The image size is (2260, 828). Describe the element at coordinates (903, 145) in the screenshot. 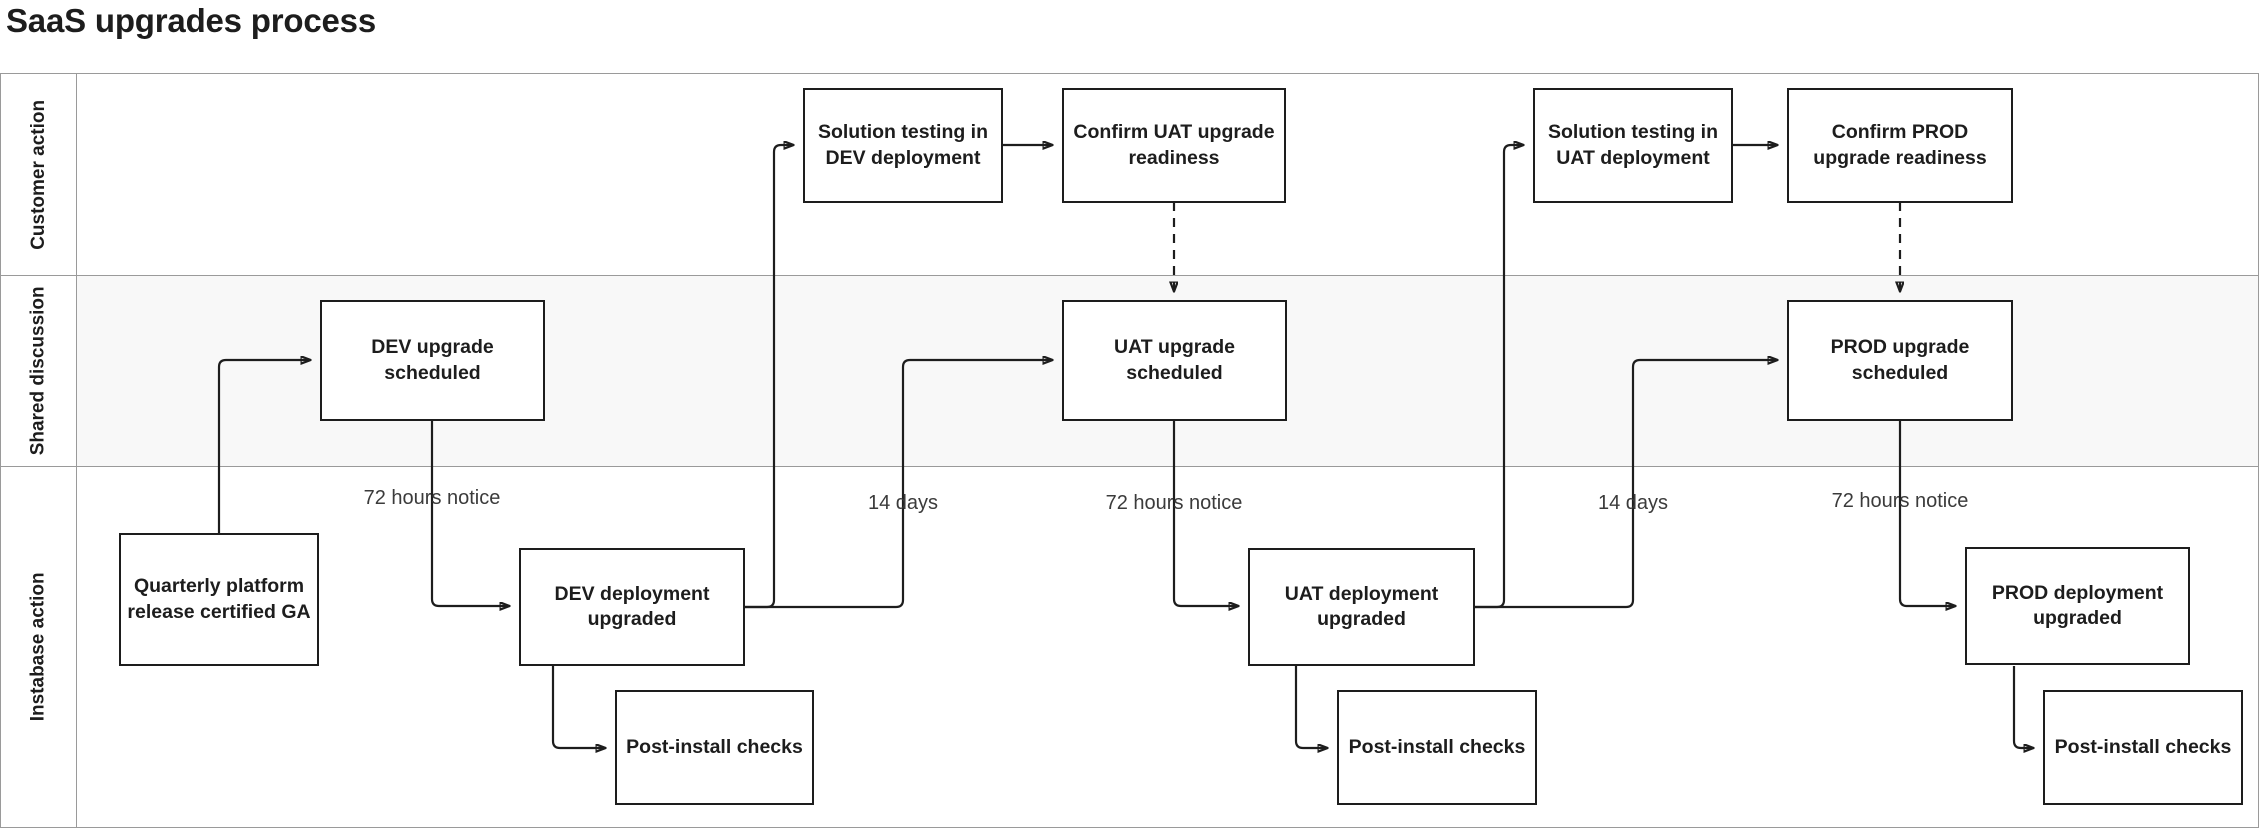

I see `node-solution-testing-dev: Solution testing in DEV deployment` at that location.